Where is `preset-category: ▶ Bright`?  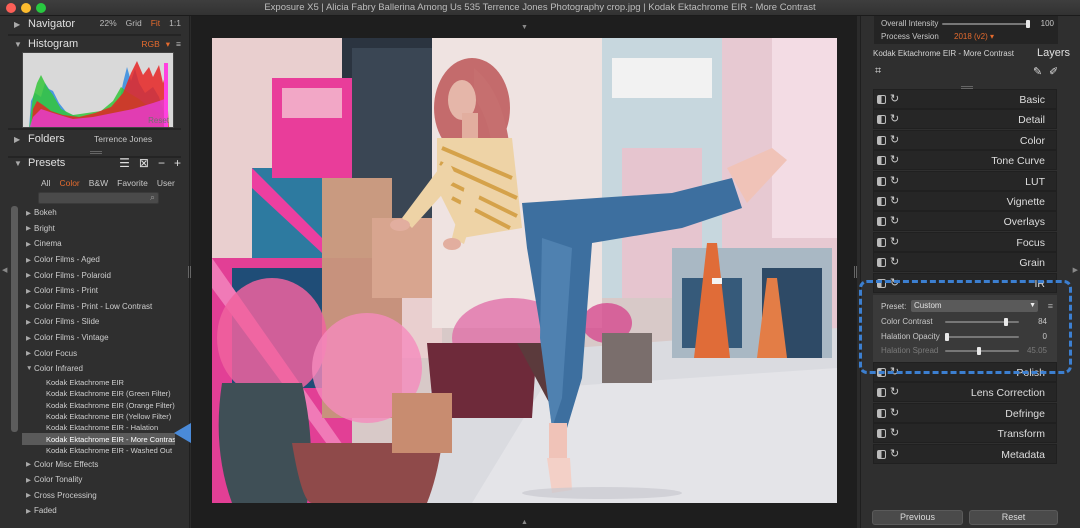 preset-category: ▶ Bright is located at coordinates (98, 229).